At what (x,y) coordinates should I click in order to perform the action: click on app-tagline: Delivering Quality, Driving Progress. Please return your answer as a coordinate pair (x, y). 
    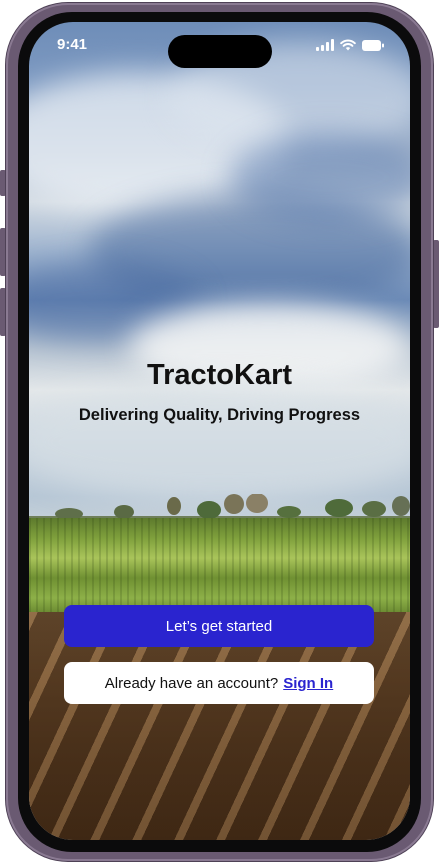
    Looking at the image, I should click on (219, 415).